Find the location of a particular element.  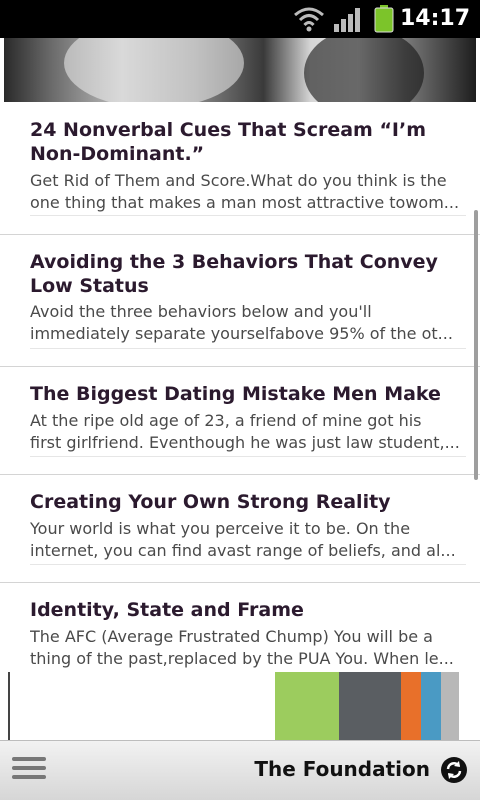

battery-icon is located at coordinates (384, 19).